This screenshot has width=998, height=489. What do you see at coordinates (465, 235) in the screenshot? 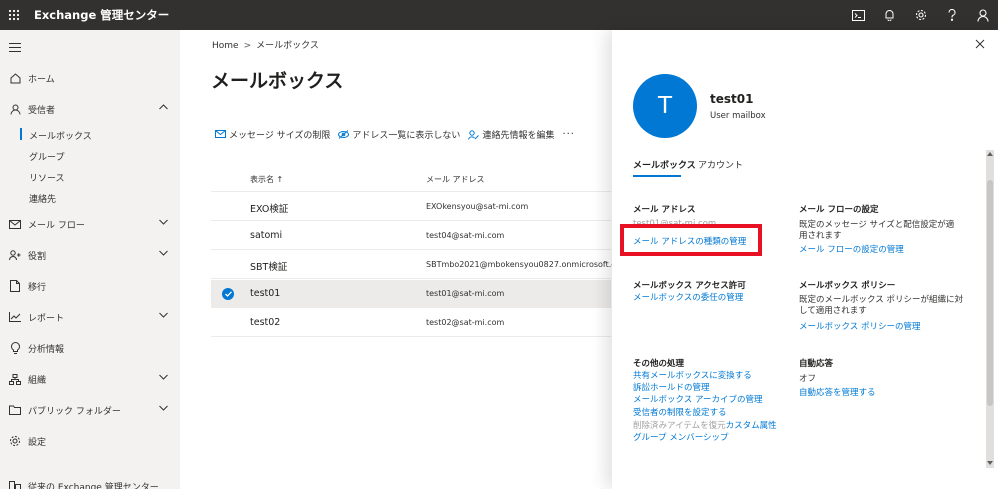
I see `row-email: test04@sat-mi.com` at bounding box center [465, 235].